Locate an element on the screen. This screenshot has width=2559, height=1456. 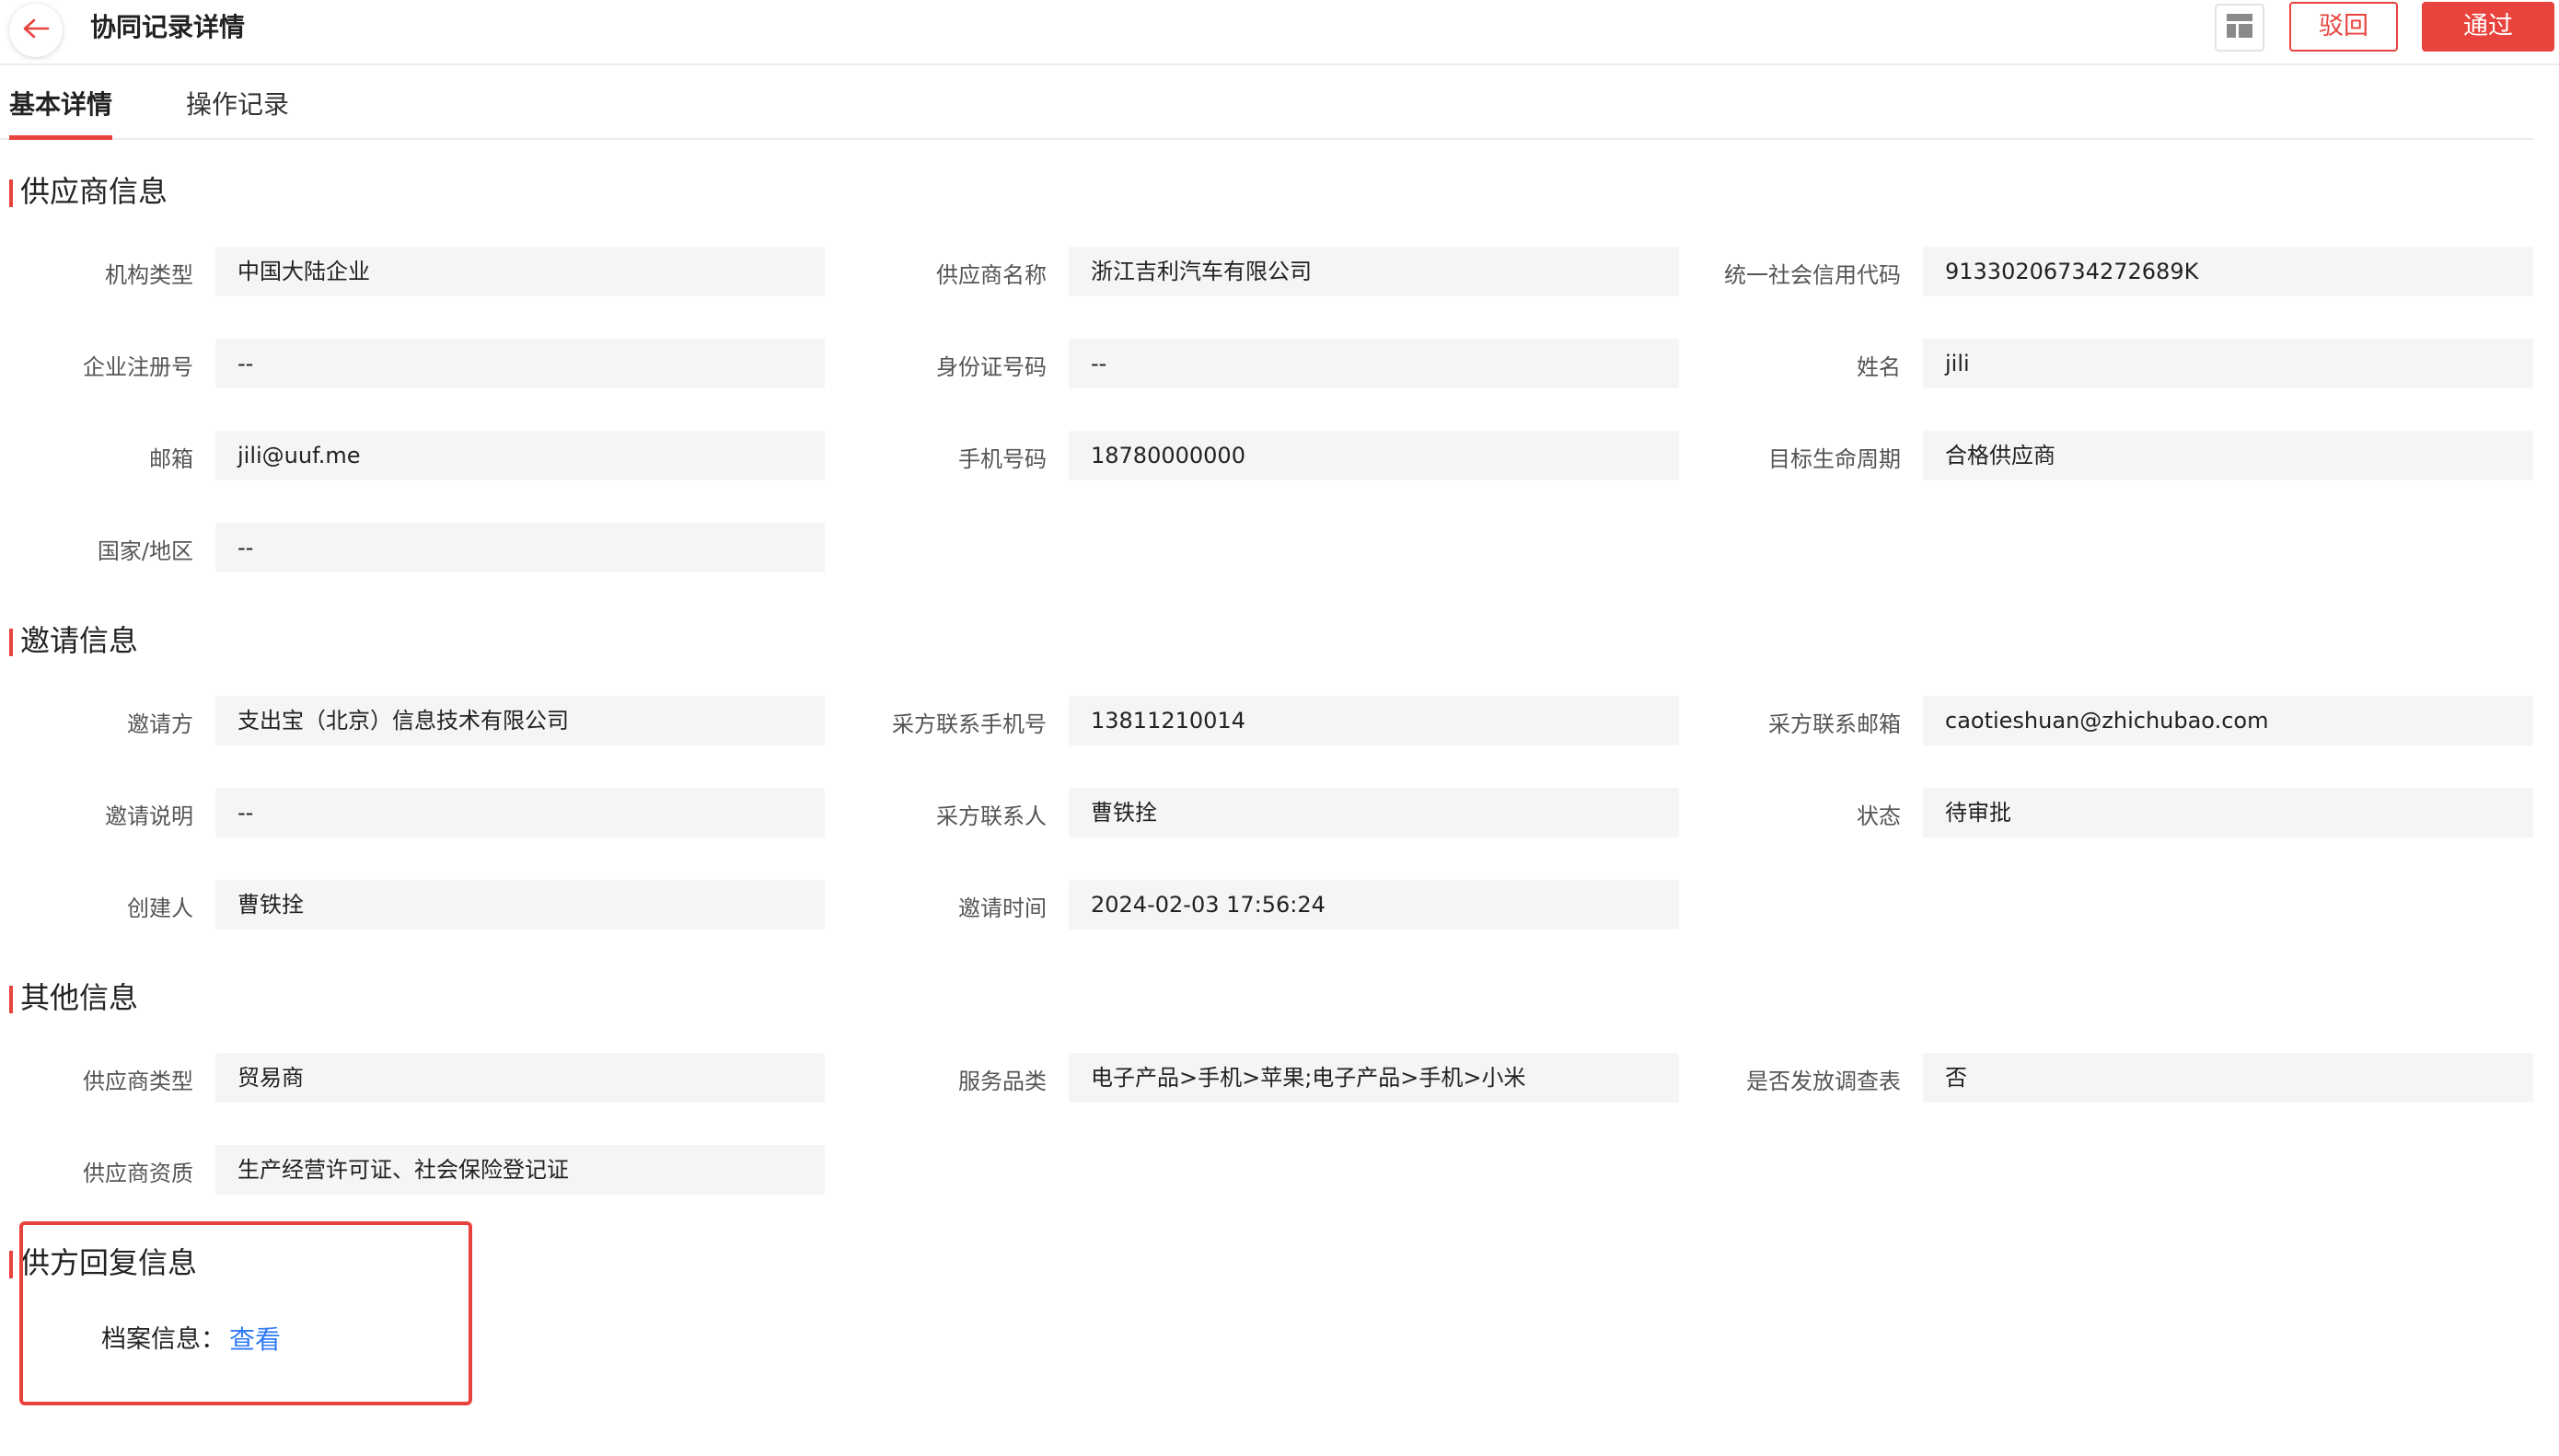
back-button is located at coordinates (36, 30).